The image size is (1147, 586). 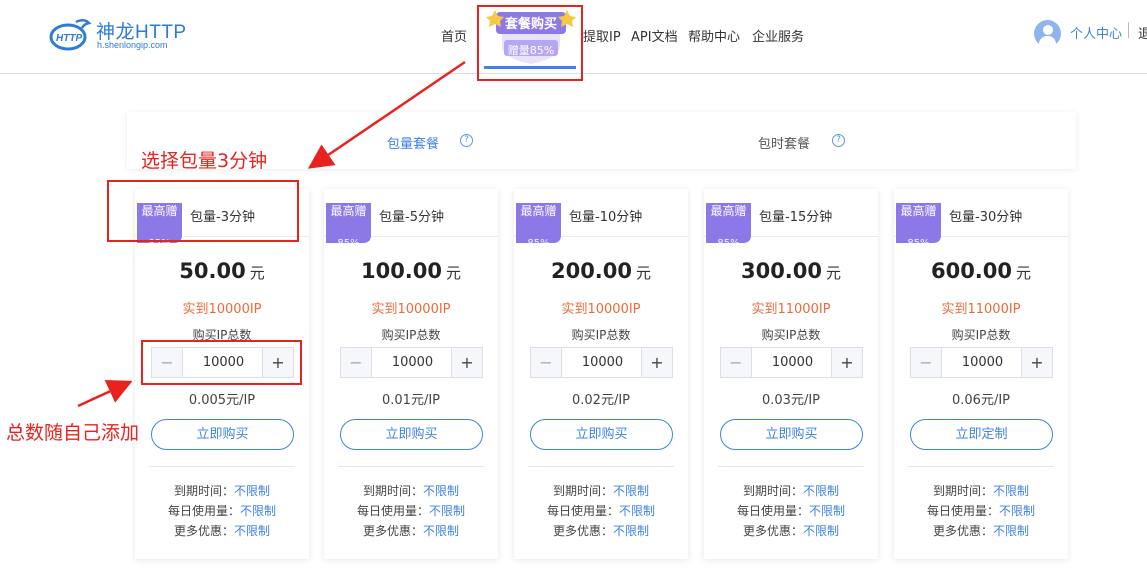 I want to click on nav-enterprise: 企业服务, so click(x=778, y=35).